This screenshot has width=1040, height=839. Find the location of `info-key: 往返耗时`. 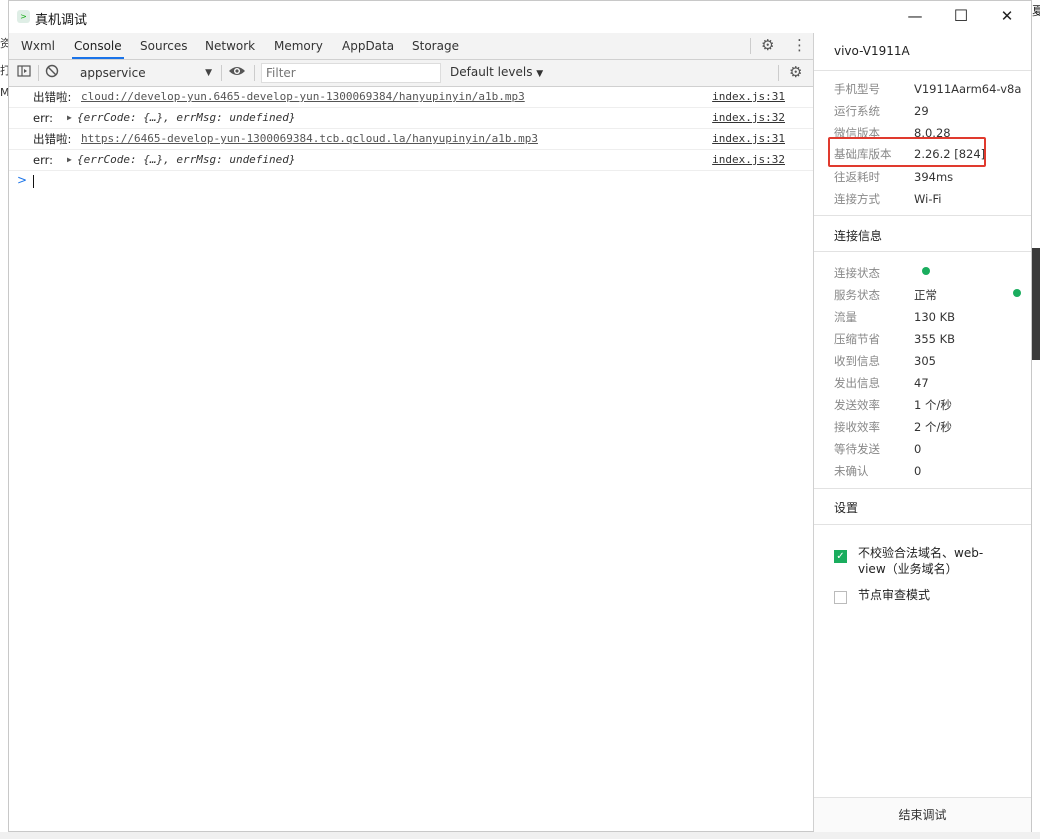

info-key: 往返耗时 is located at coordinates (857, 177).